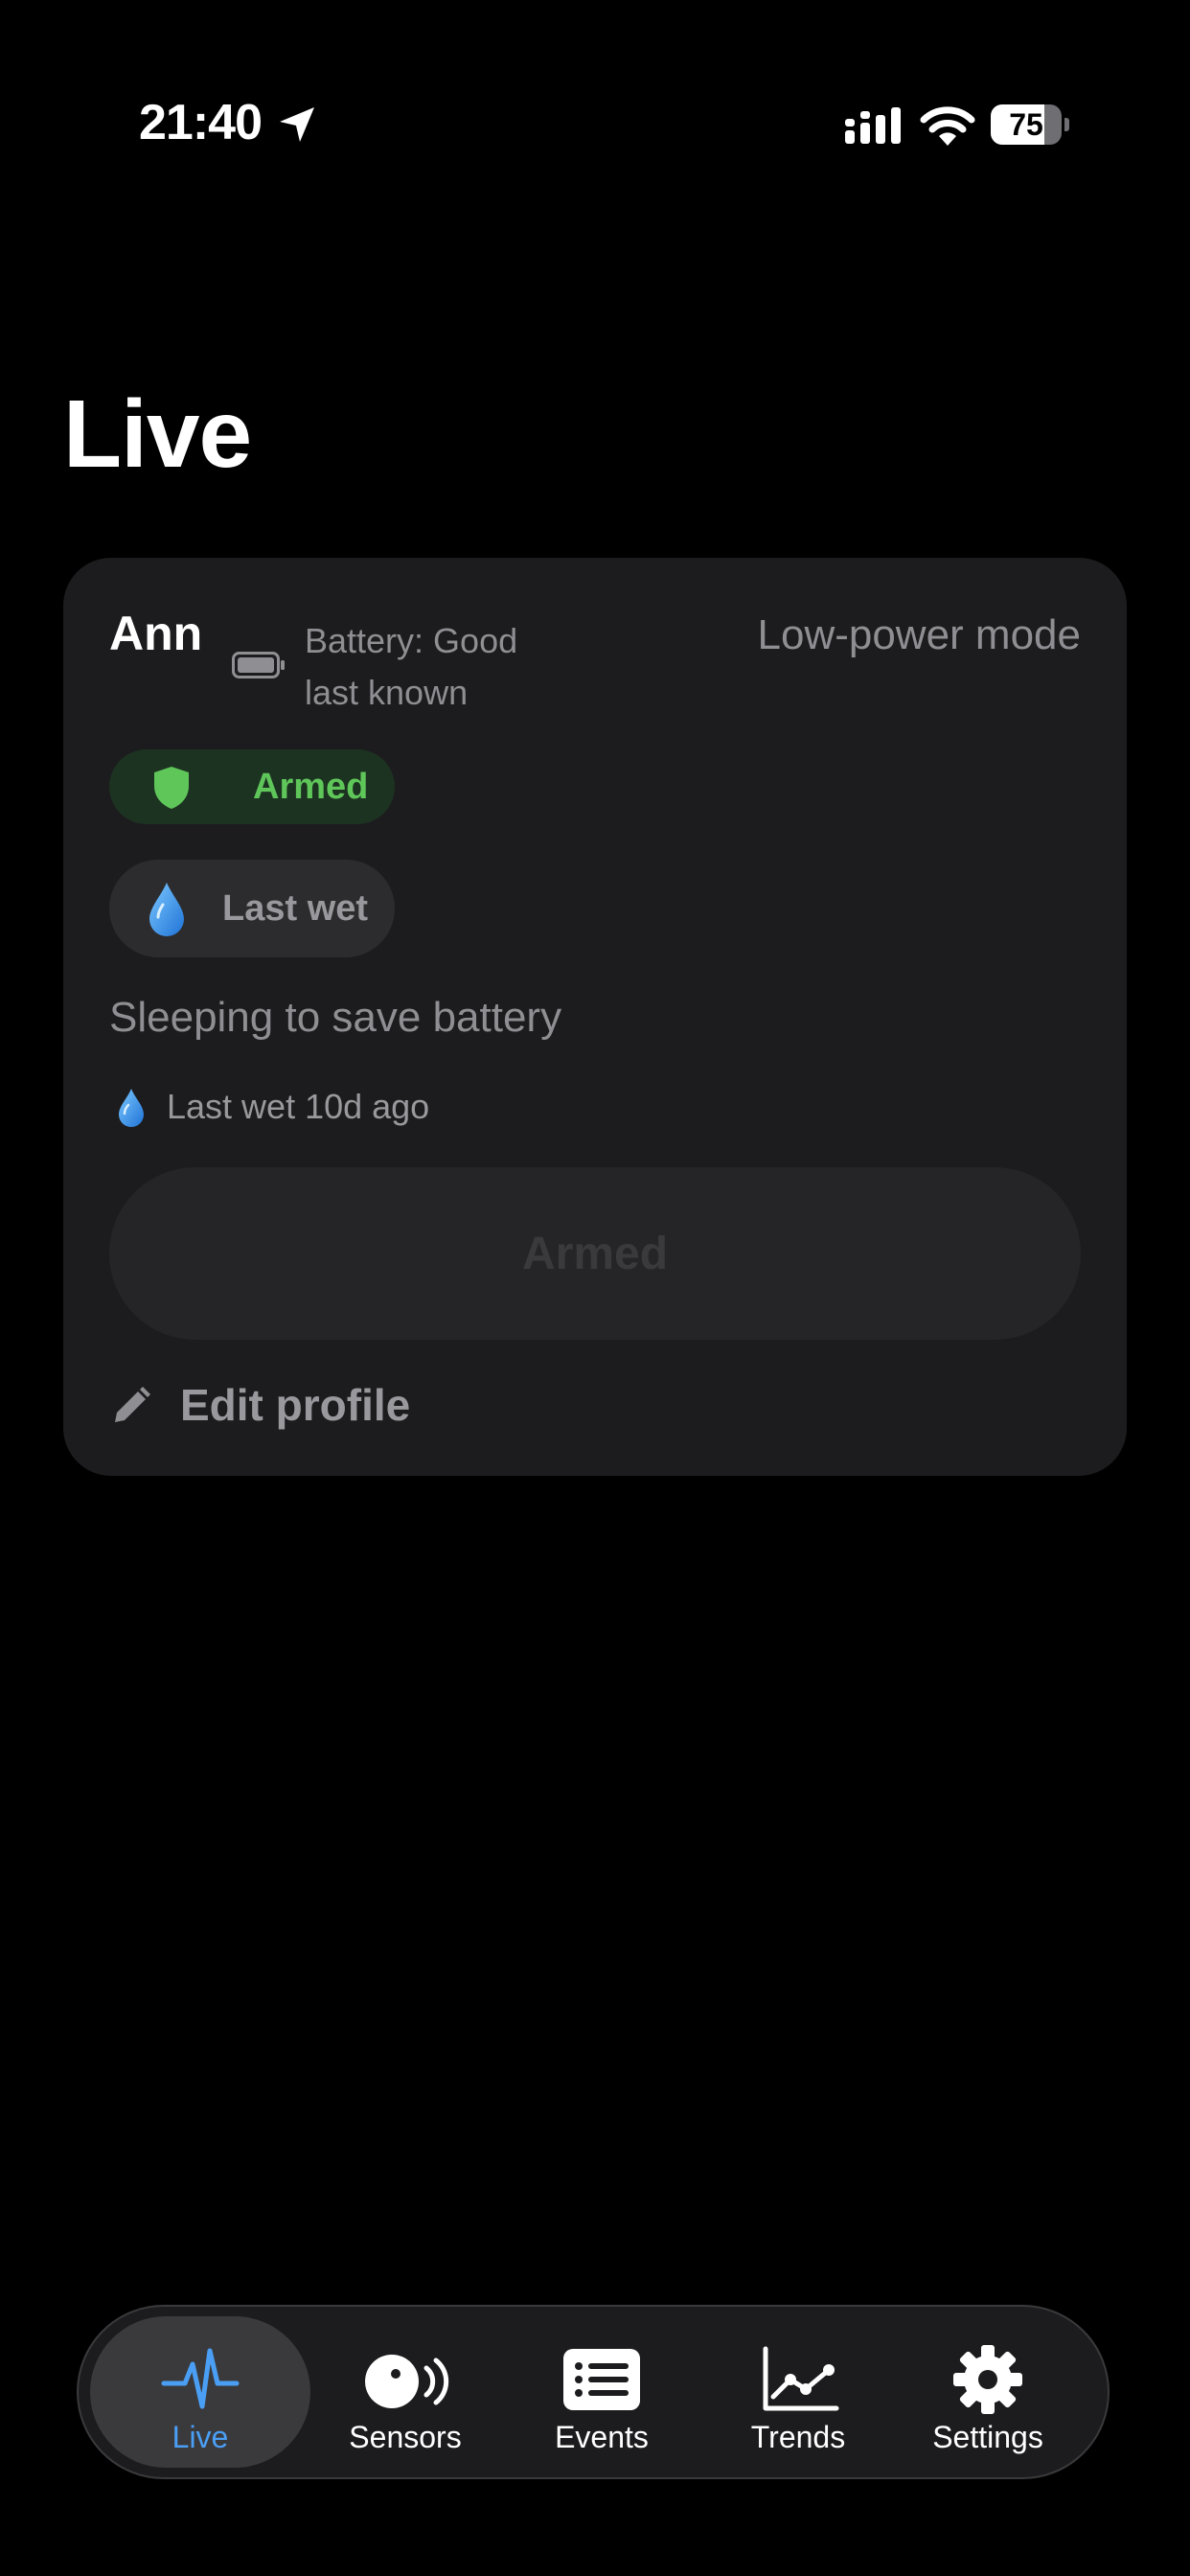 This screenshot has width=1190, height=2576. Describe the element at coordinates (252, 786) in the screenshot. I see `armed-status-pill: Armed` at that location.